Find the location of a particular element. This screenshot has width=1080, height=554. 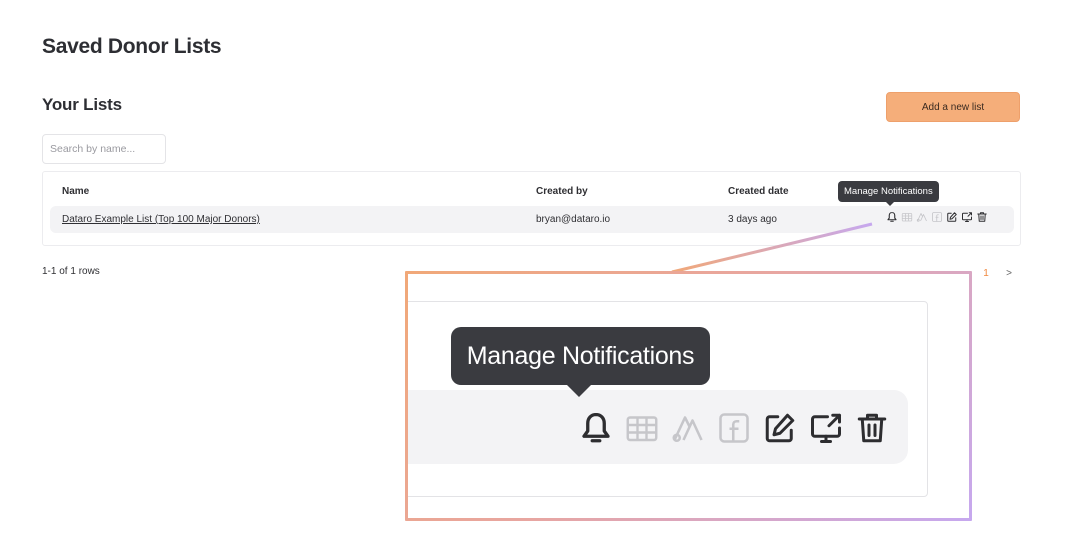

column-header-created-date: Created date is located at coordinates (758, 191).